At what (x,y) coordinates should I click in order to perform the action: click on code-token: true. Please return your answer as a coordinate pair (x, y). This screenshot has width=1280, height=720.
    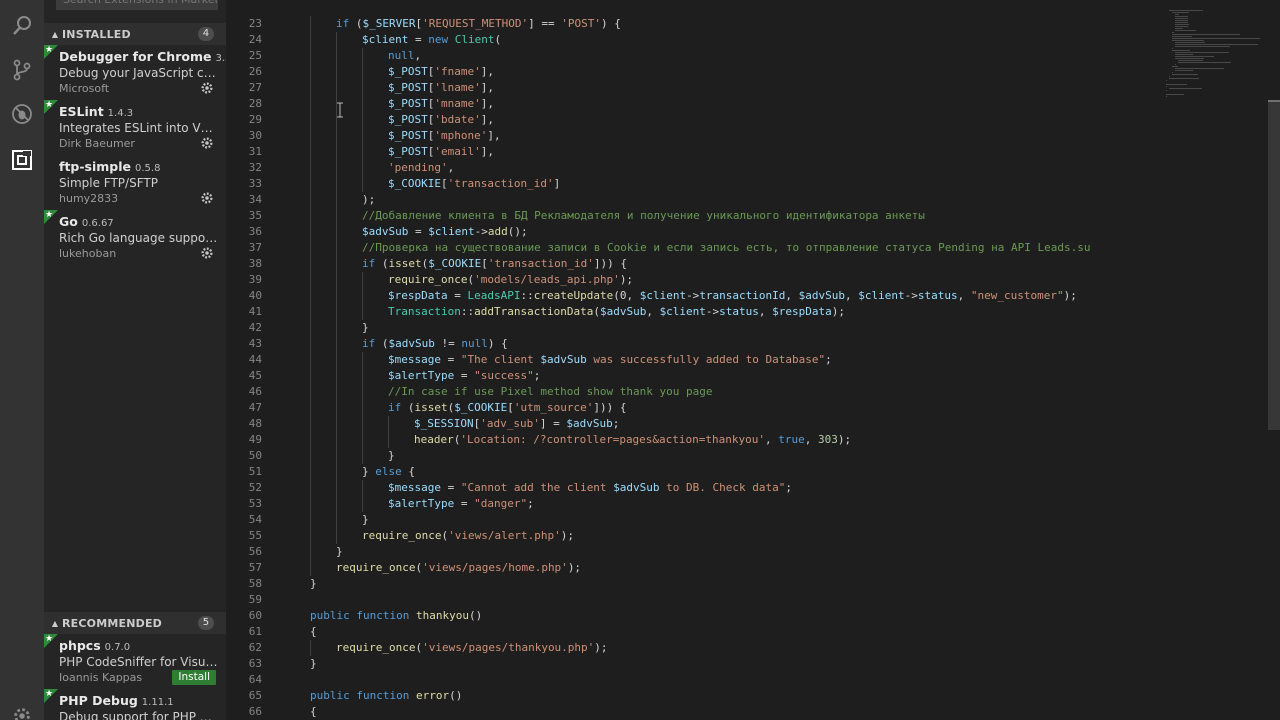
    Looking at the image, I should click on (791, 439).